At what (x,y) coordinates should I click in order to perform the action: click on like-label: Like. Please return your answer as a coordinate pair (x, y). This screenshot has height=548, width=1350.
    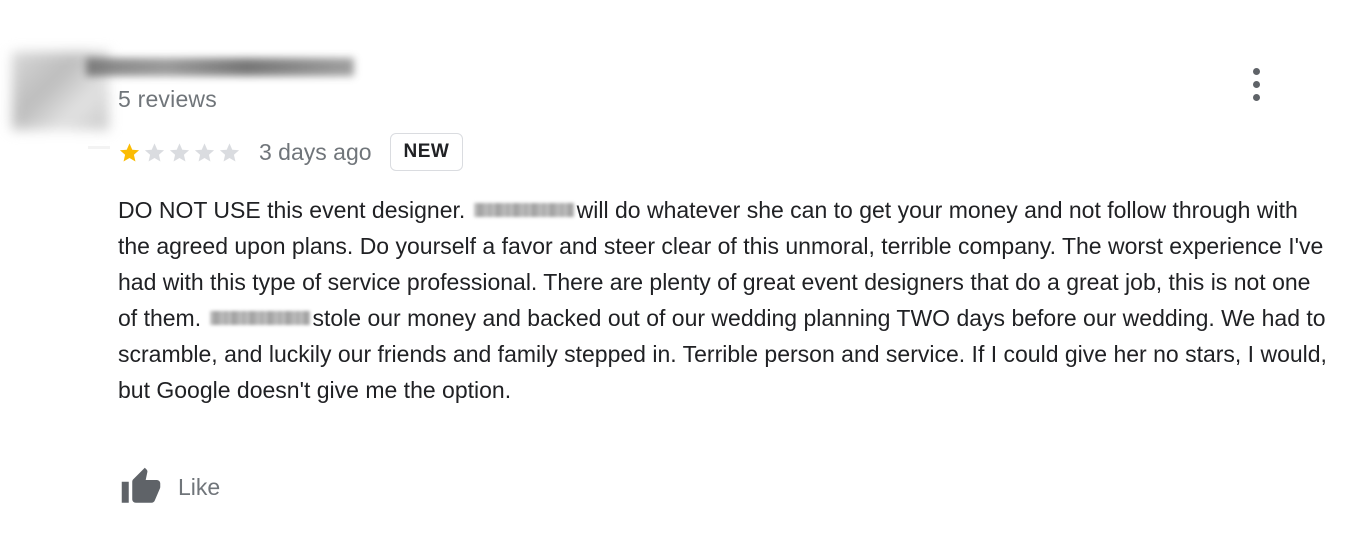
    Looking at the image, I should click on (199, 486).